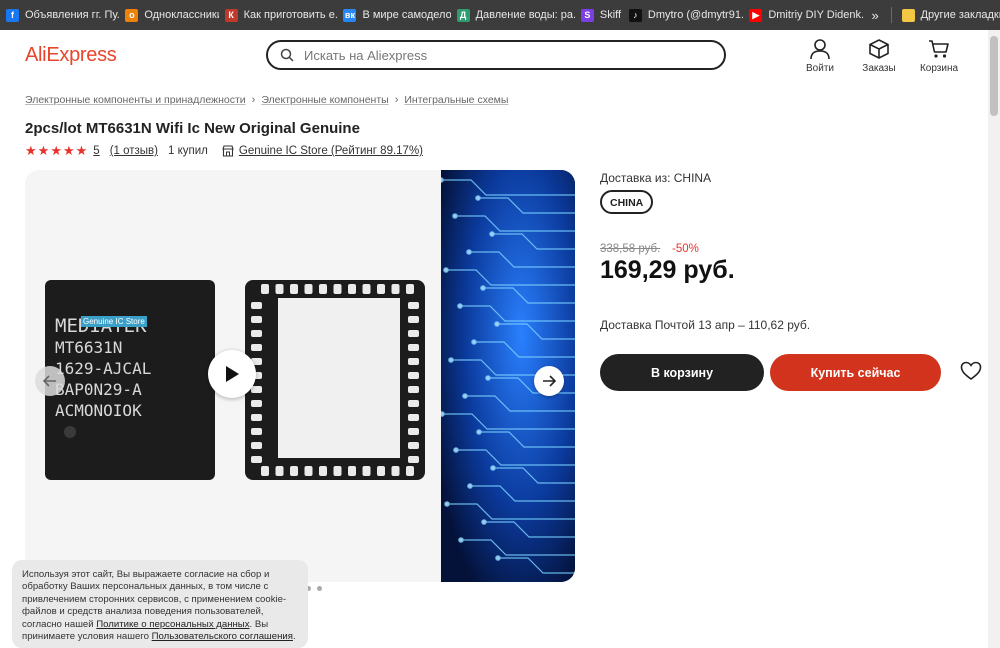 This screenshot has width=1000, height=648. What do you see at coordinates (114, 321) in the screenshot?
I see `store-watermark-label: Genuine IC Store` at bounding box center [114, 321].